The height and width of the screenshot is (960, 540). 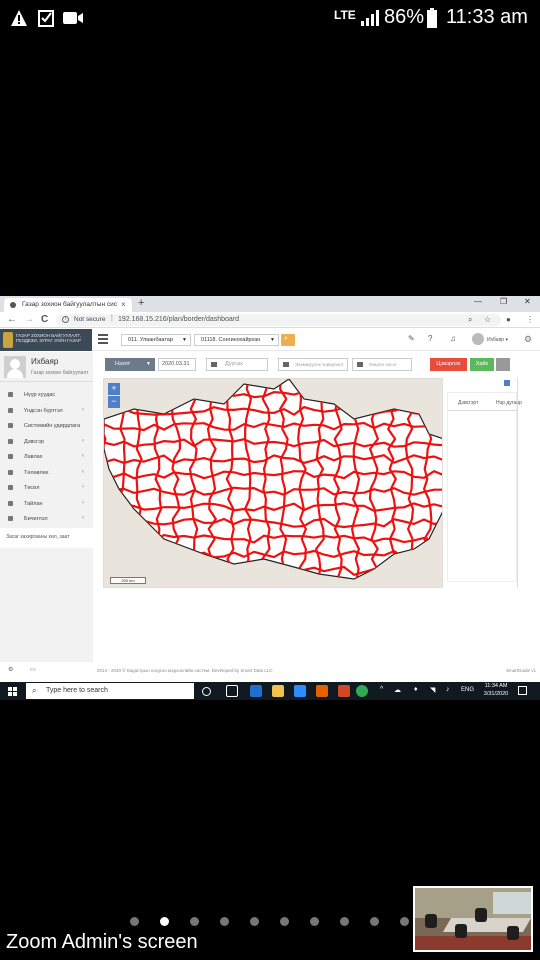 What do you see at coordinates (470, 320) in the screenshot?
I see `zoom-search-icon: ⌕` at bounding box center [470, 320].